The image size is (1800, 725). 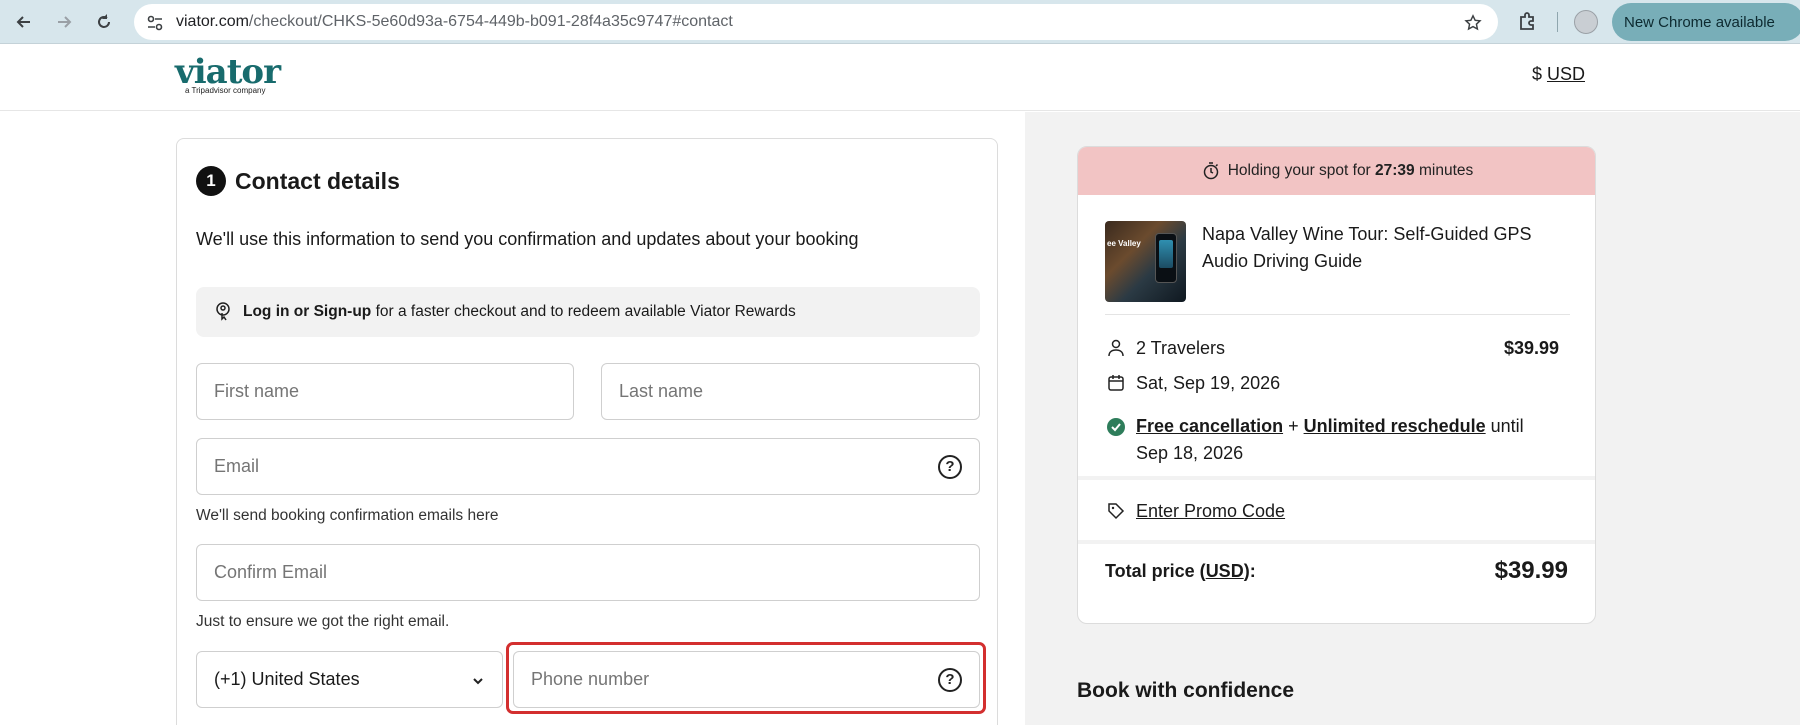 I want to click on last-name-field, so click(x=790, y=391).